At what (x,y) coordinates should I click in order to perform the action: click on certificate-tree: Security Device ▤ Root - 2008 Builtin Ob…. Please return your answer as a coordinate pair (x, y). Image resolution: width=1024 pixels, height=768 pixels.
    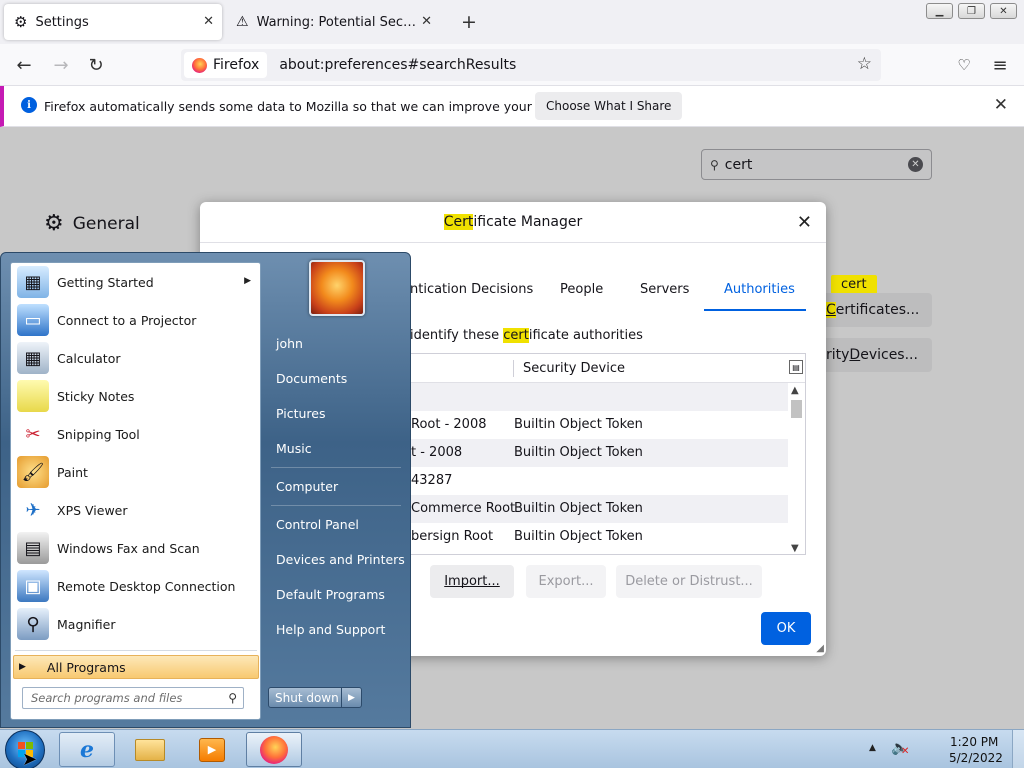
    Looking at the image, I should click on (603, 454).